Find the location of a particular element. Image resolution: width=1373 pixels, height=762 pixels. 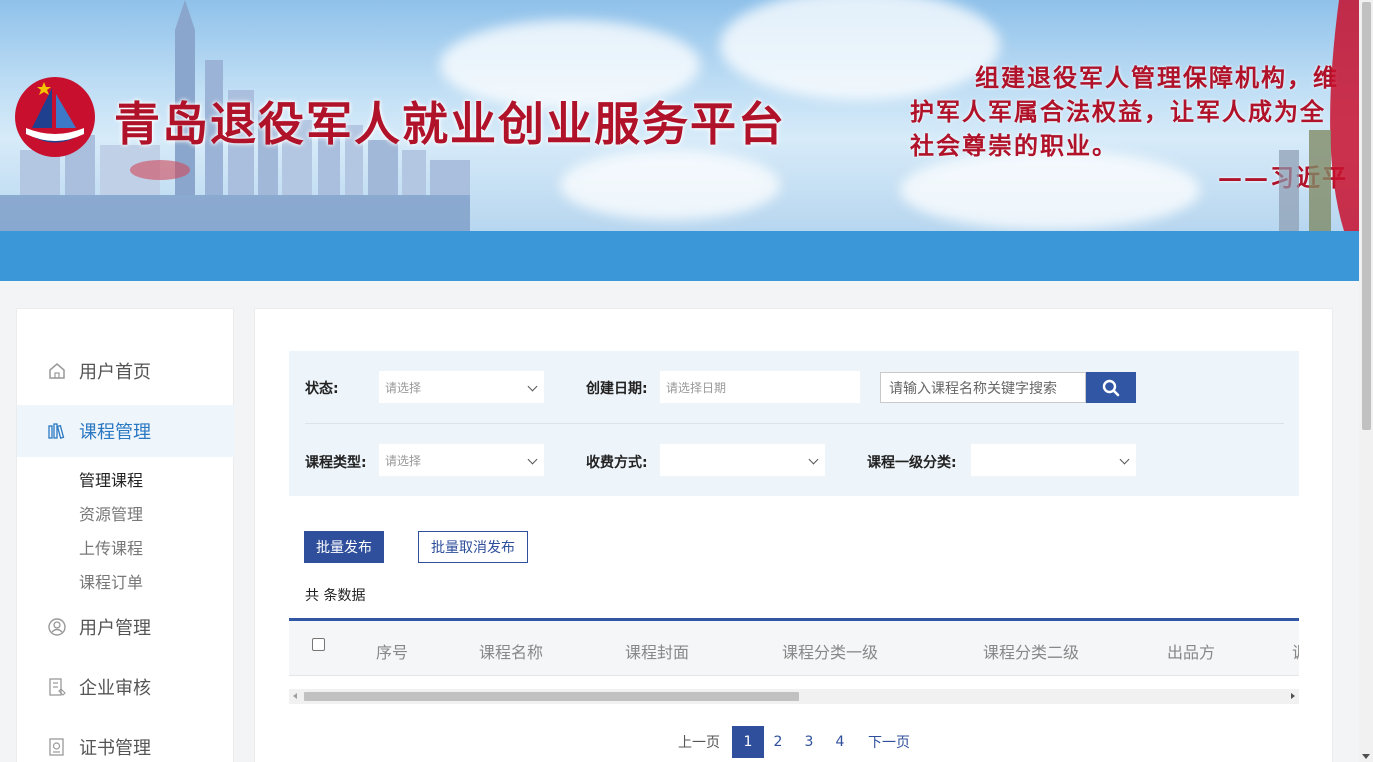

pagination-page: 1 is located at coordinates (748, 742).